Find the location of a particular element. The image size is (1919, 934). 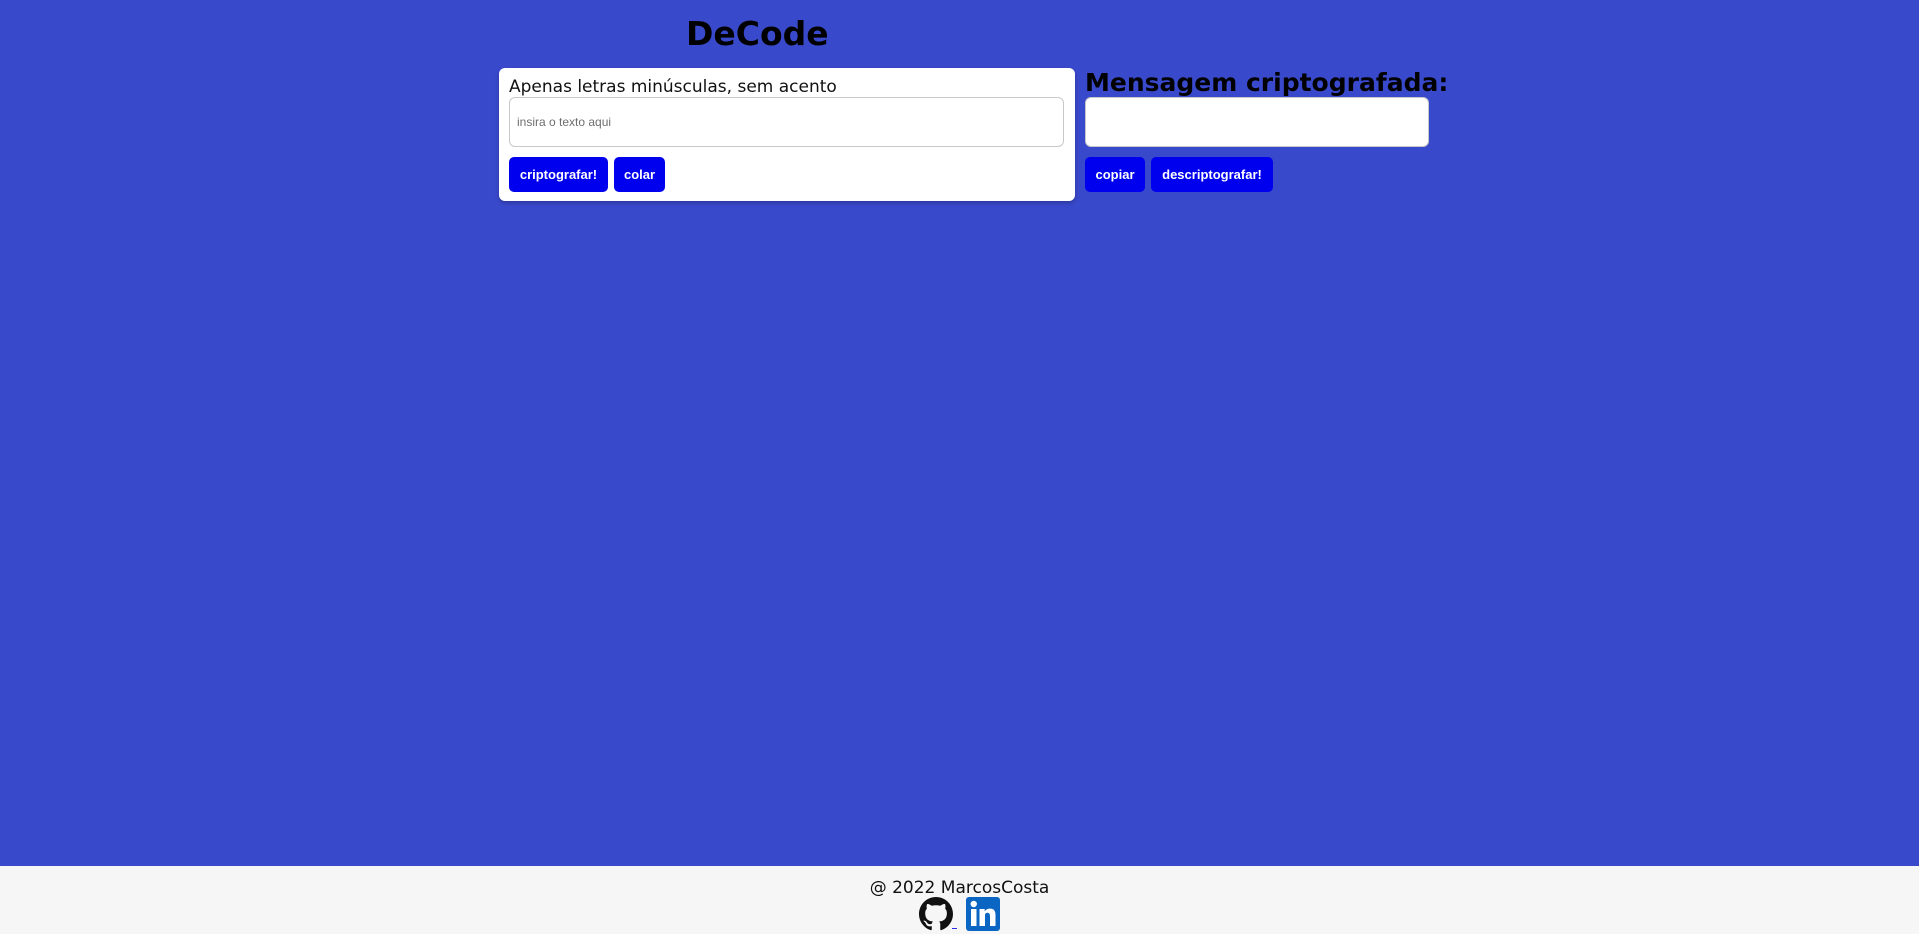

message-input is located at coordinates (786, 122).